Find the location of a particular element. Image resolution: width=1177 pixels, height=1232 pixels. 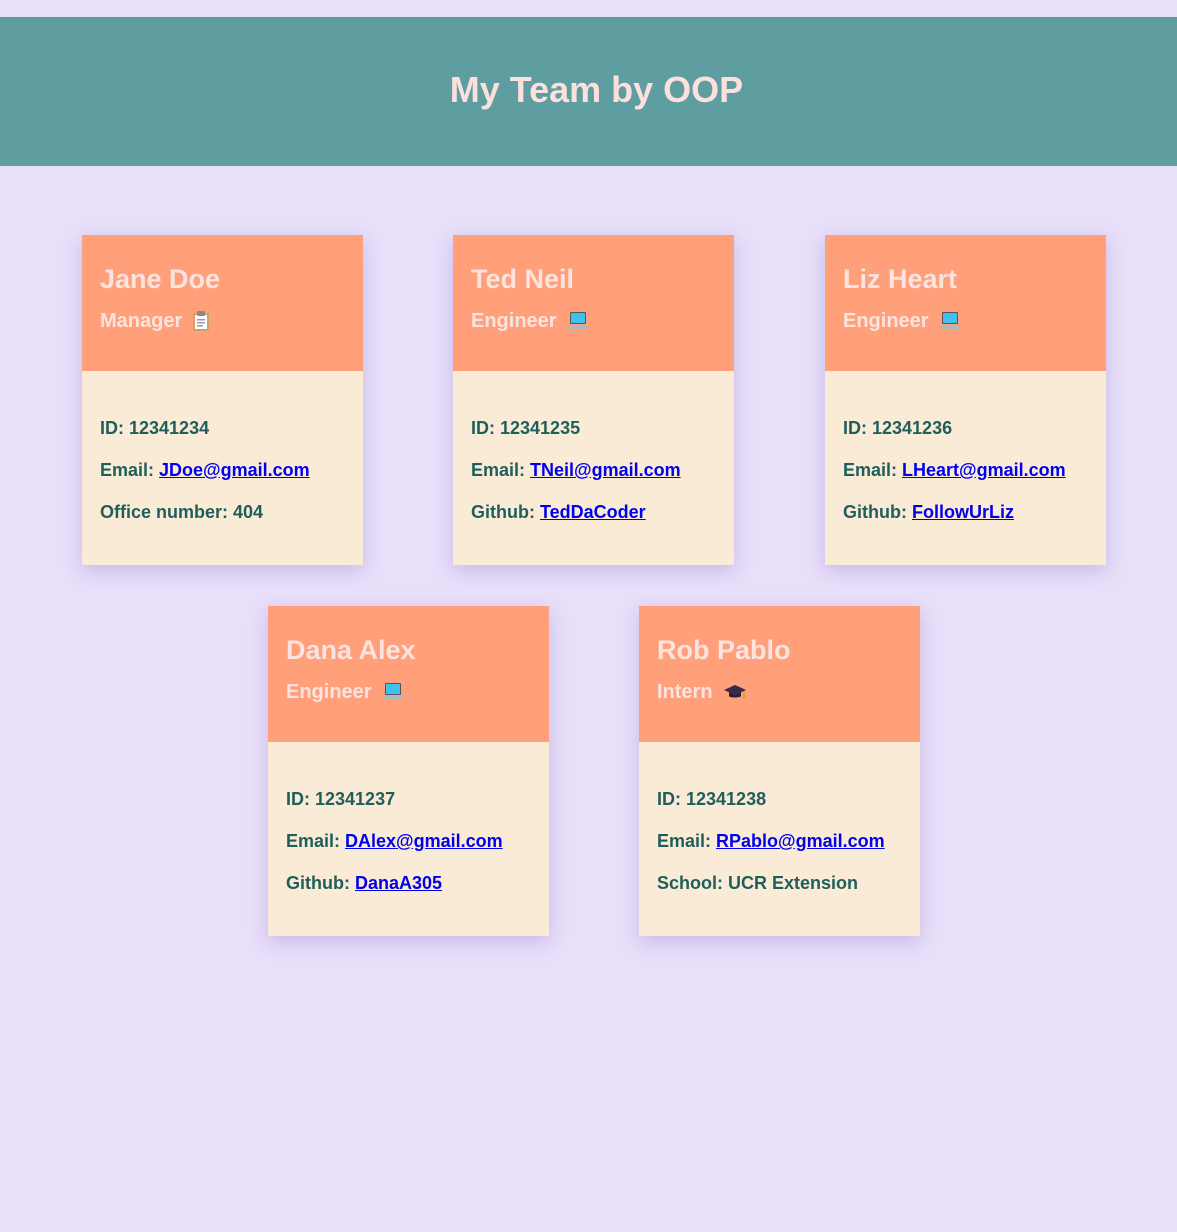

employee-github: Github: FollowUrLiz is located at coordinates (928, 512).